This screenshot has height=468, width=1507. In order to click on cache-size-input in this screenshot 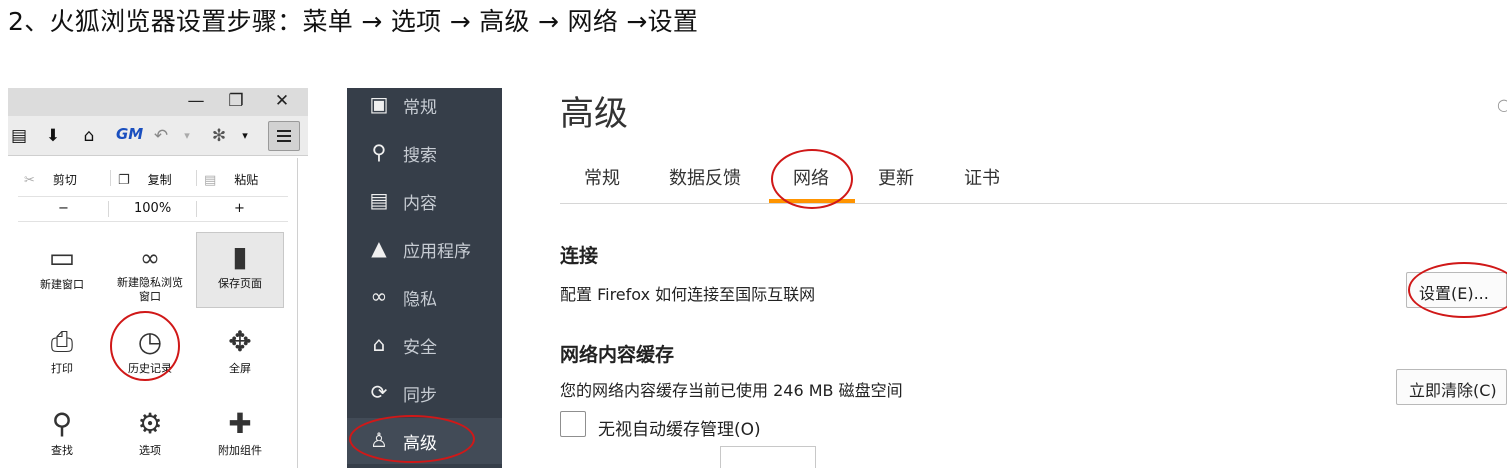, I will do `click(768, 457)`.